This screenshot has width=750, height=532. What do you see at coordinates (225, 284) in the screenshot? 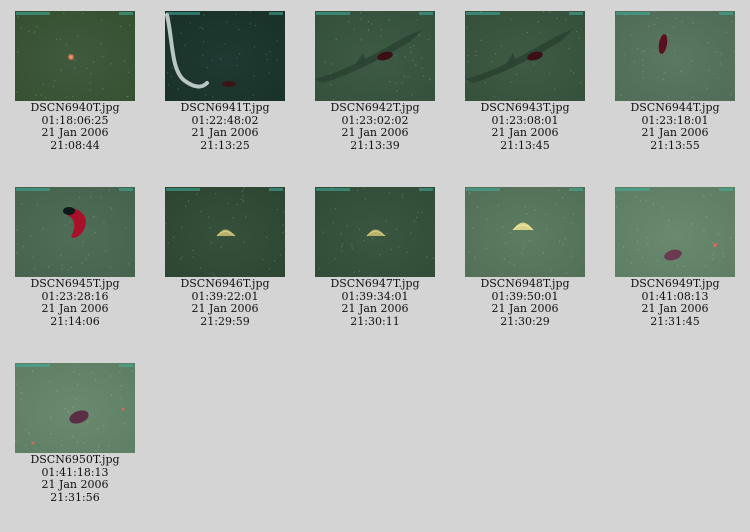
I see `filename-label: DSCN6946T.jpg` at bounding box center [225, 284].